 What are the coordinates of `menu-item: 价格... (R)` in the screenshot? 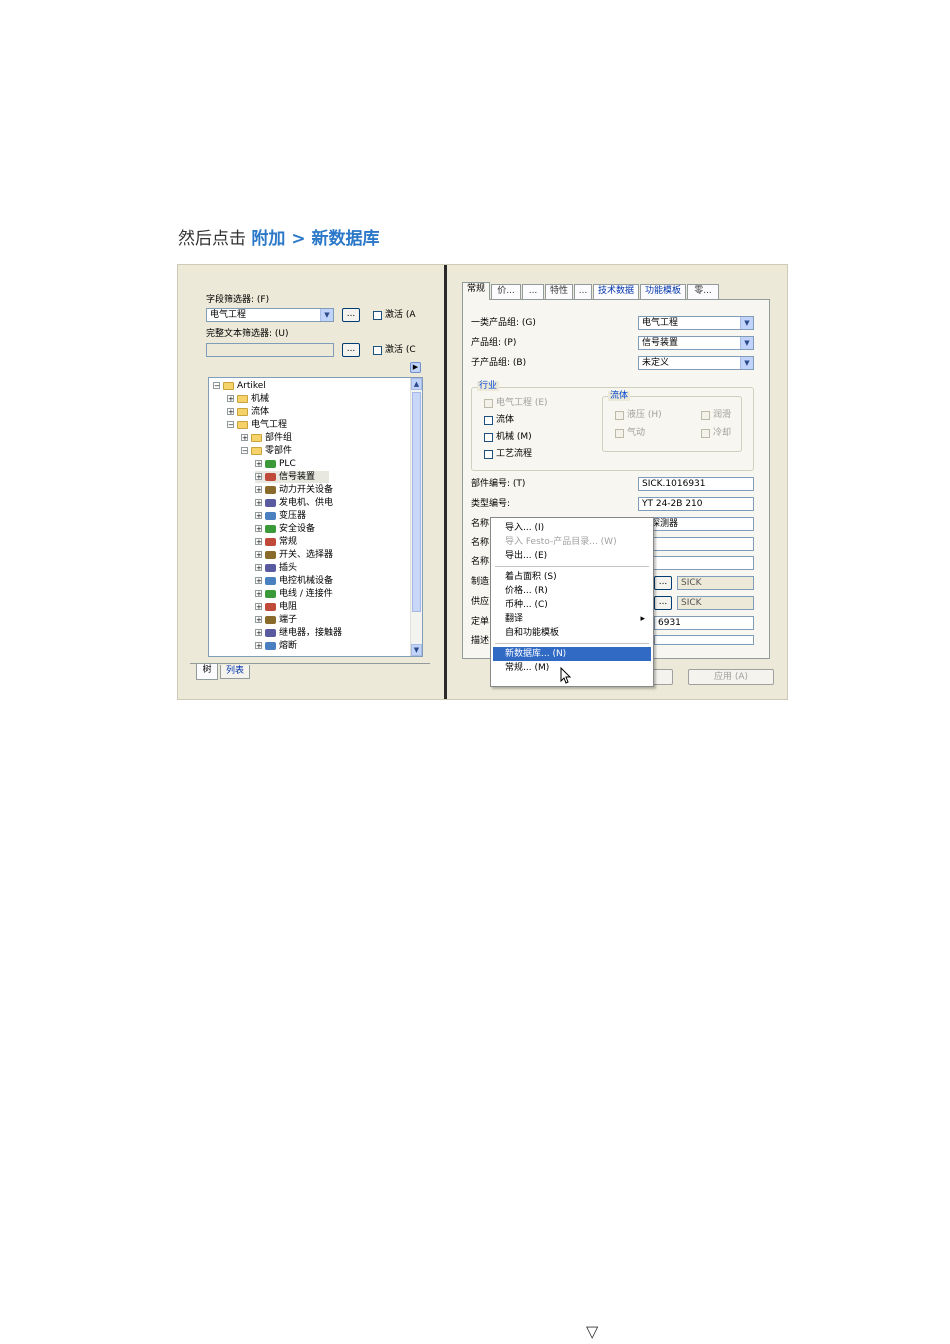 It's located at (572, 591).